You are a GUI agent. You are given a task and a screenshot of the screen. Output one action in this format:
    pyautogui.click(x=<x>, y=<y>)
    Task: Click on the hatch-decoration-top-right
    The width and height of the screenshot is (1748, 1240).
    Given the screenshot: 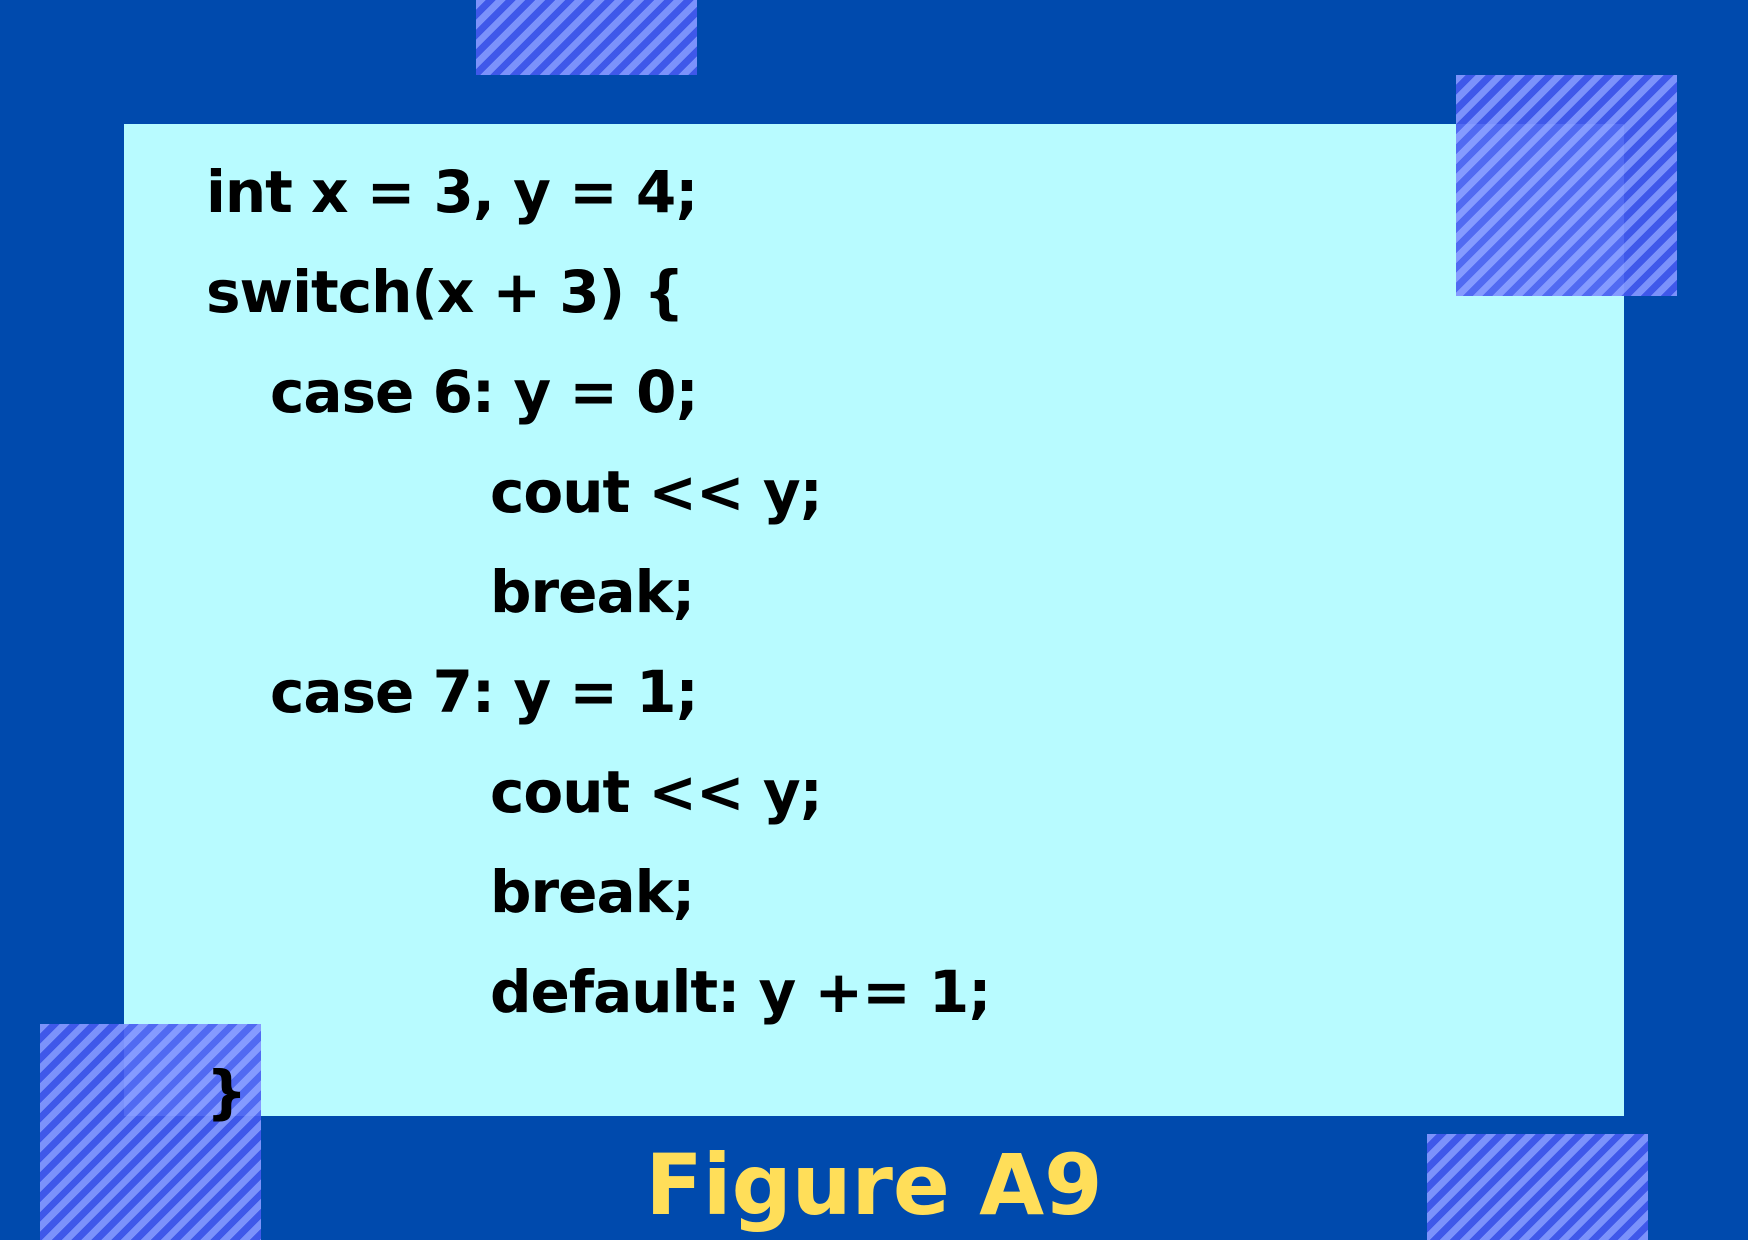 What is the action you would take?
    pyautogui.click(x=1566, y=185)
    